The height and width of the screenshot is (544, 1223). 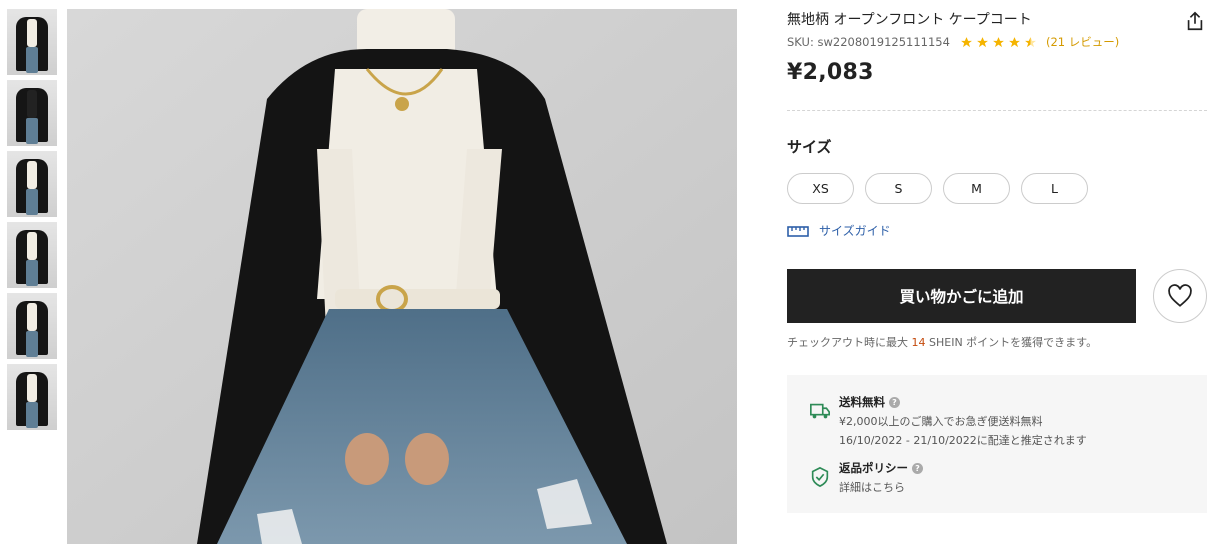 I want to click on truck-icon, so click(x=820, y=411).